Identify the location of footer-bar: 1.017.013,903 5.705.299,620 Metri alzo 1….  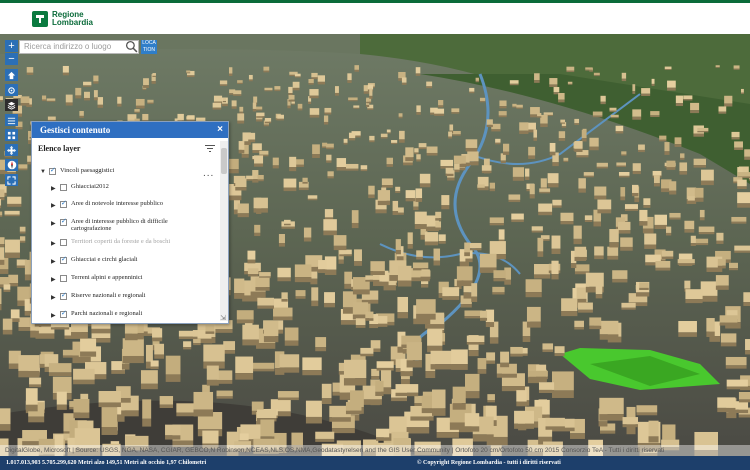
(375, 463).